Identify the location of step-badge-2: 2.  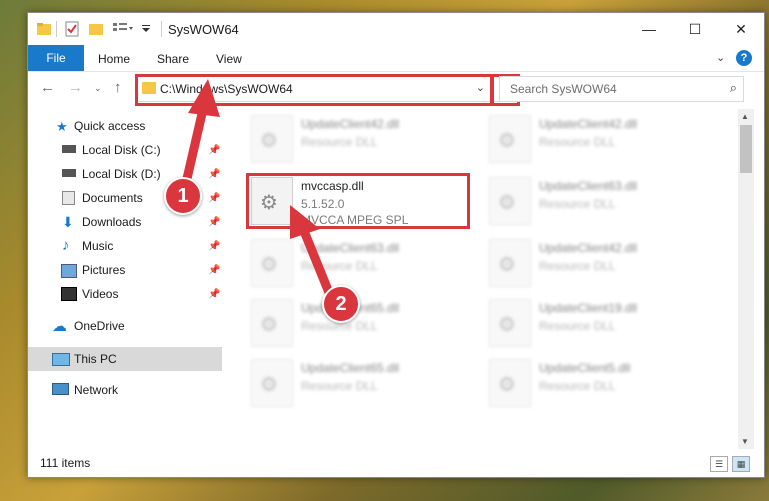
(341, 304).